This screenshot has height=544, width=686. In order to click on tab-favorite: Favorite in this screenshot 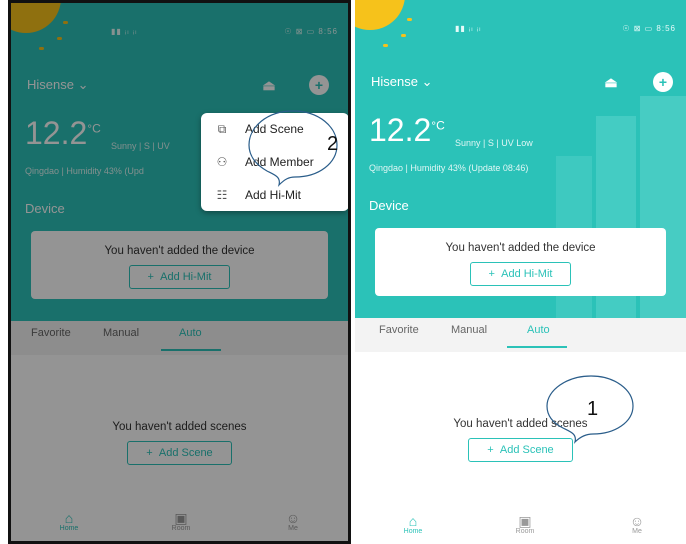, I will do `click(399, 330)`.